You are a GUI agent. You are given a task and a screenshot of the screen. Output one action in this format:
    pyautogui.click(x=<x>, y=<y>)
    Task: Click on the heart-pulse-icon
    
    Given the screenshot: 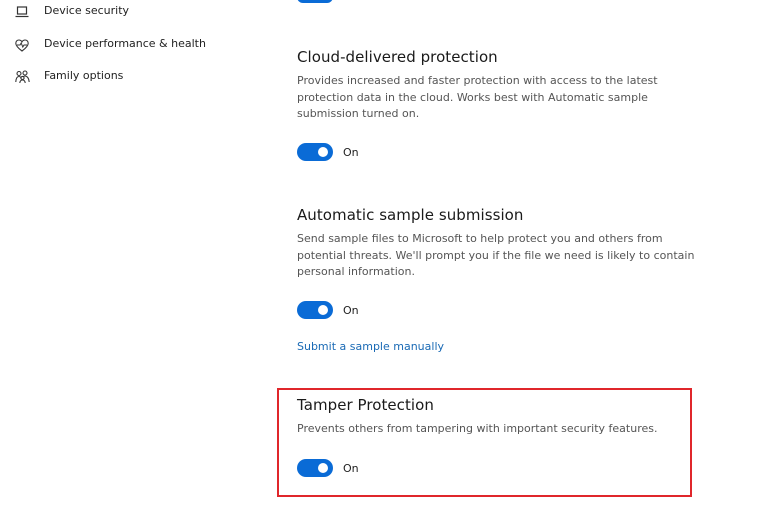 What is the action you would take?
    pyautogui.click(x=22, y=45)
    